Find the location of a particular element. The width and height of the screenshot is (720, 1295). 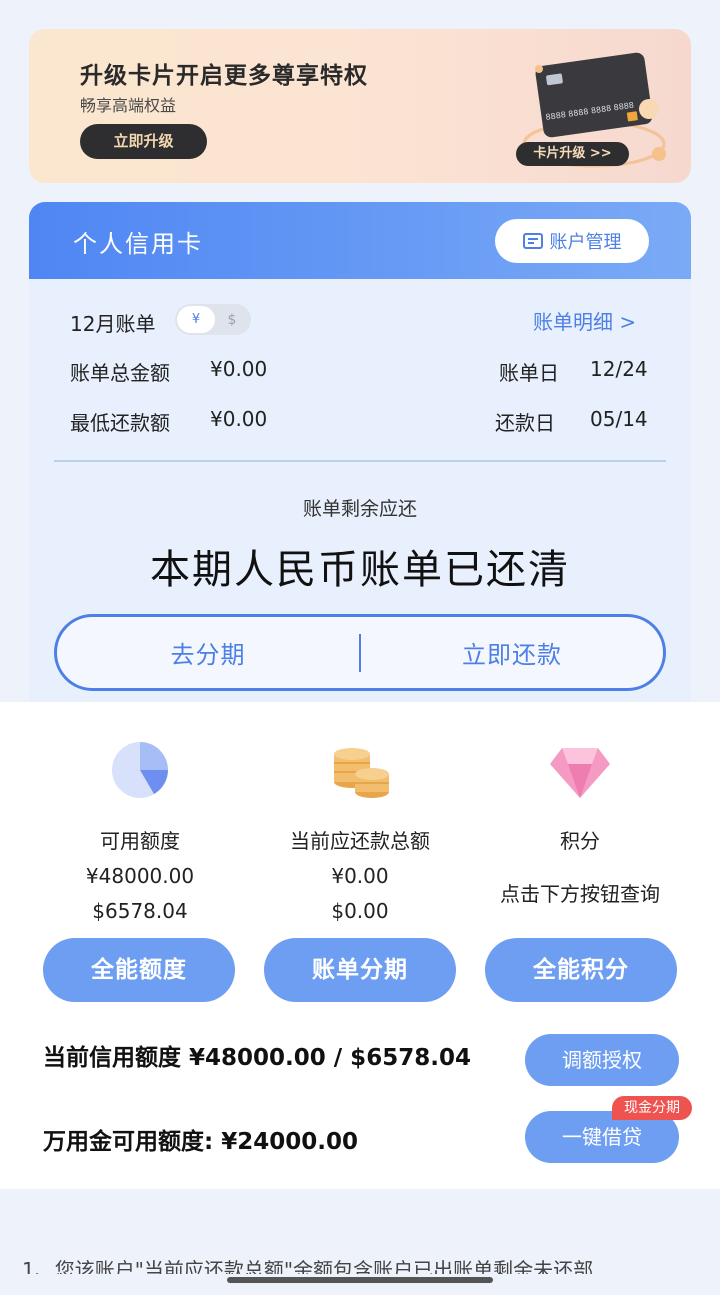

due-day-value: 05/14 is located at coordinates (619, 419).